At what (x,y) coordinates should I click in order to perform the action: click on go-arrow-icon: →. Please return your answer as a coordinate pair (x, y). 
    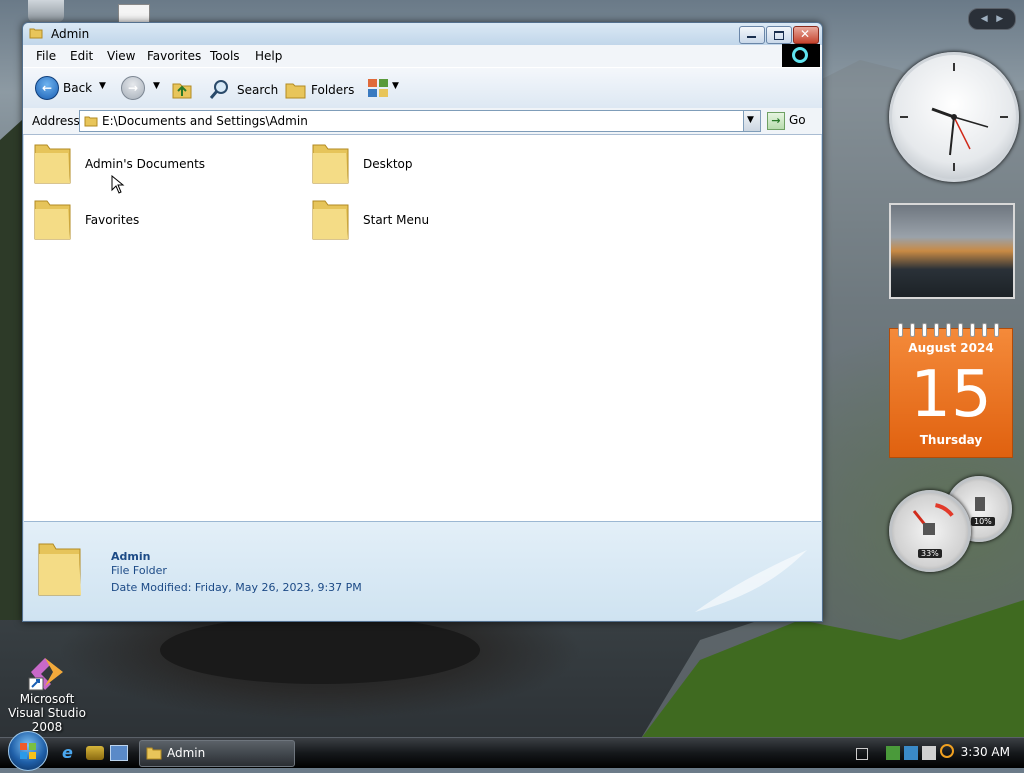
    Looking at the image, I should click on (776, 121).